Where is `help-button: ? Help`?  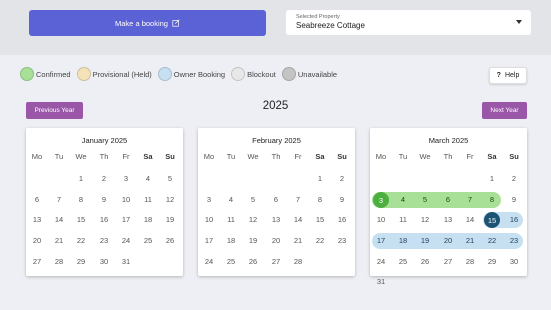
help-button: ? Help is located at coordinates (508, 75).